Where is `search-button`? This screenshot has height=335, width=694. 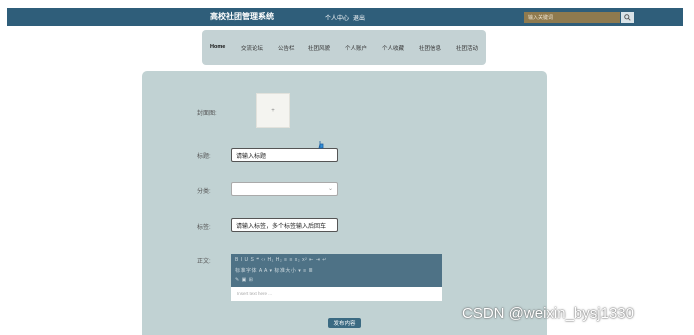
search-button is located at coordinates (627, 17).